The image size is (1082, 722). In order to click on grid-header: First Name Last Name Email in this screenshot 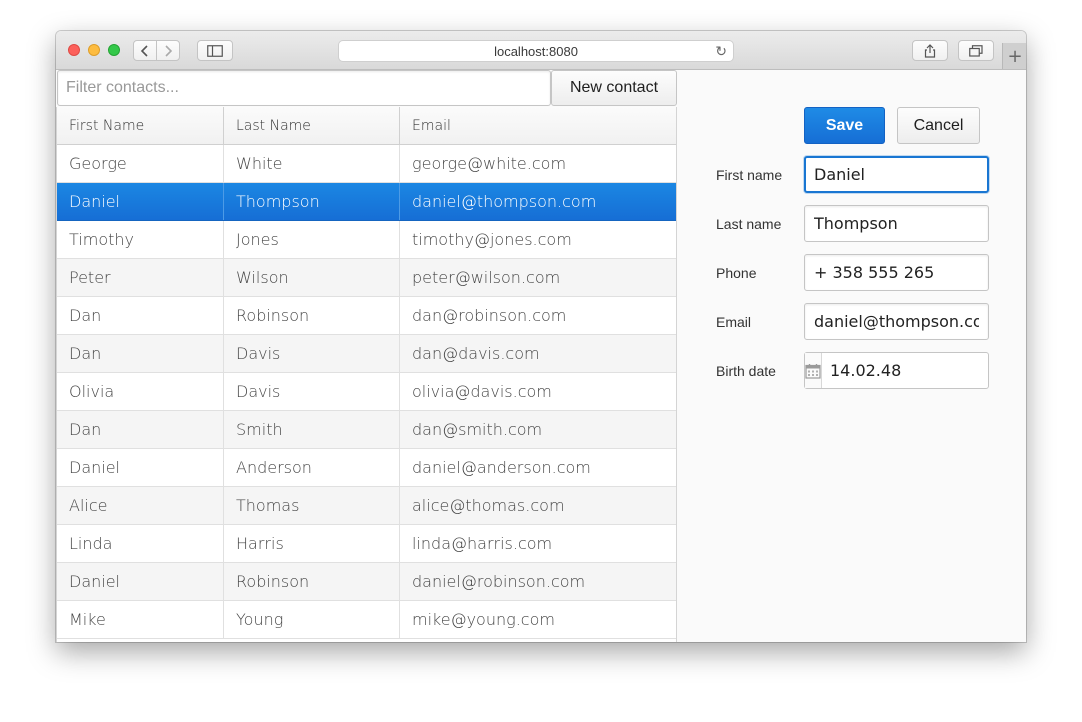, I will do `click(366, 126)`.